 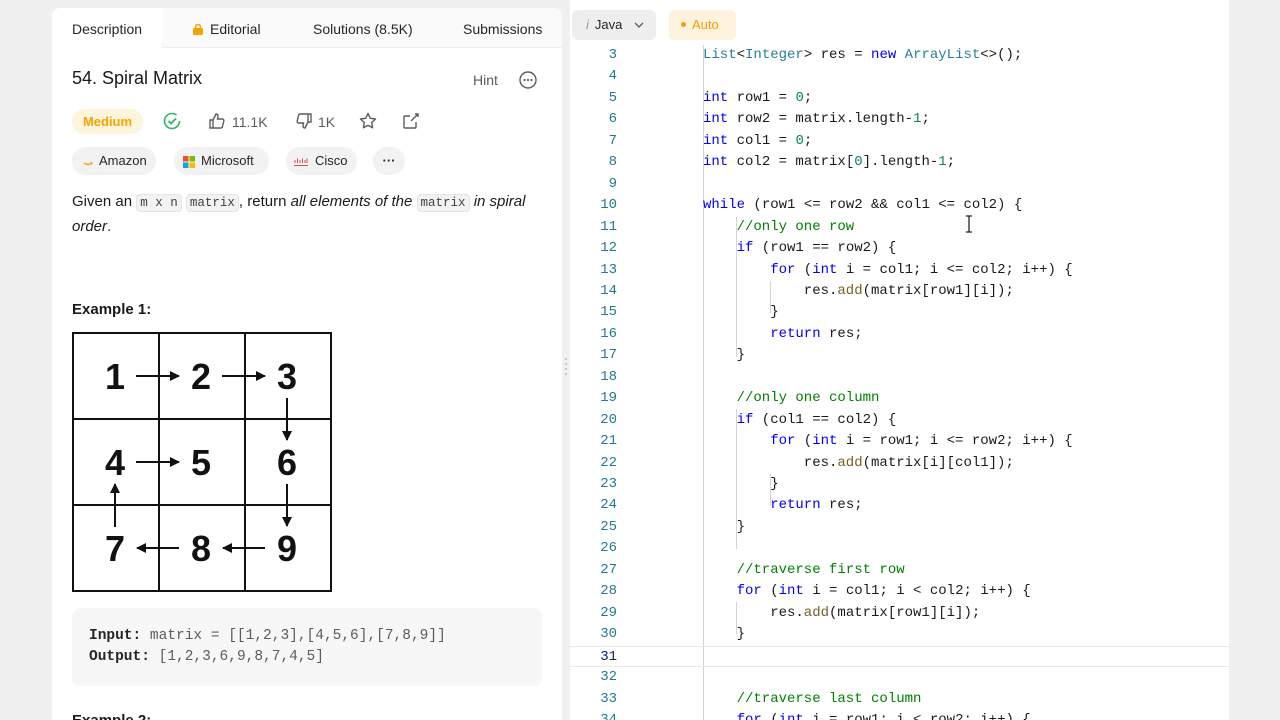 I want to click on tab-submissions: Submissions, so click(x=502, y=28).